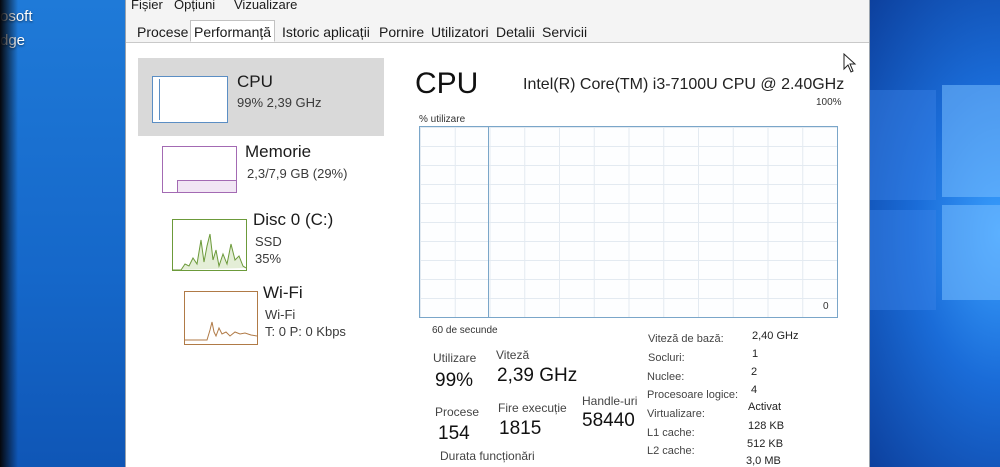 The height and width of the screenshot is (467, 1000). What do you see at coordinates (221, 331) in the screenshot?
I see `wifi-activity-graph` at bounding box center [221, 331].